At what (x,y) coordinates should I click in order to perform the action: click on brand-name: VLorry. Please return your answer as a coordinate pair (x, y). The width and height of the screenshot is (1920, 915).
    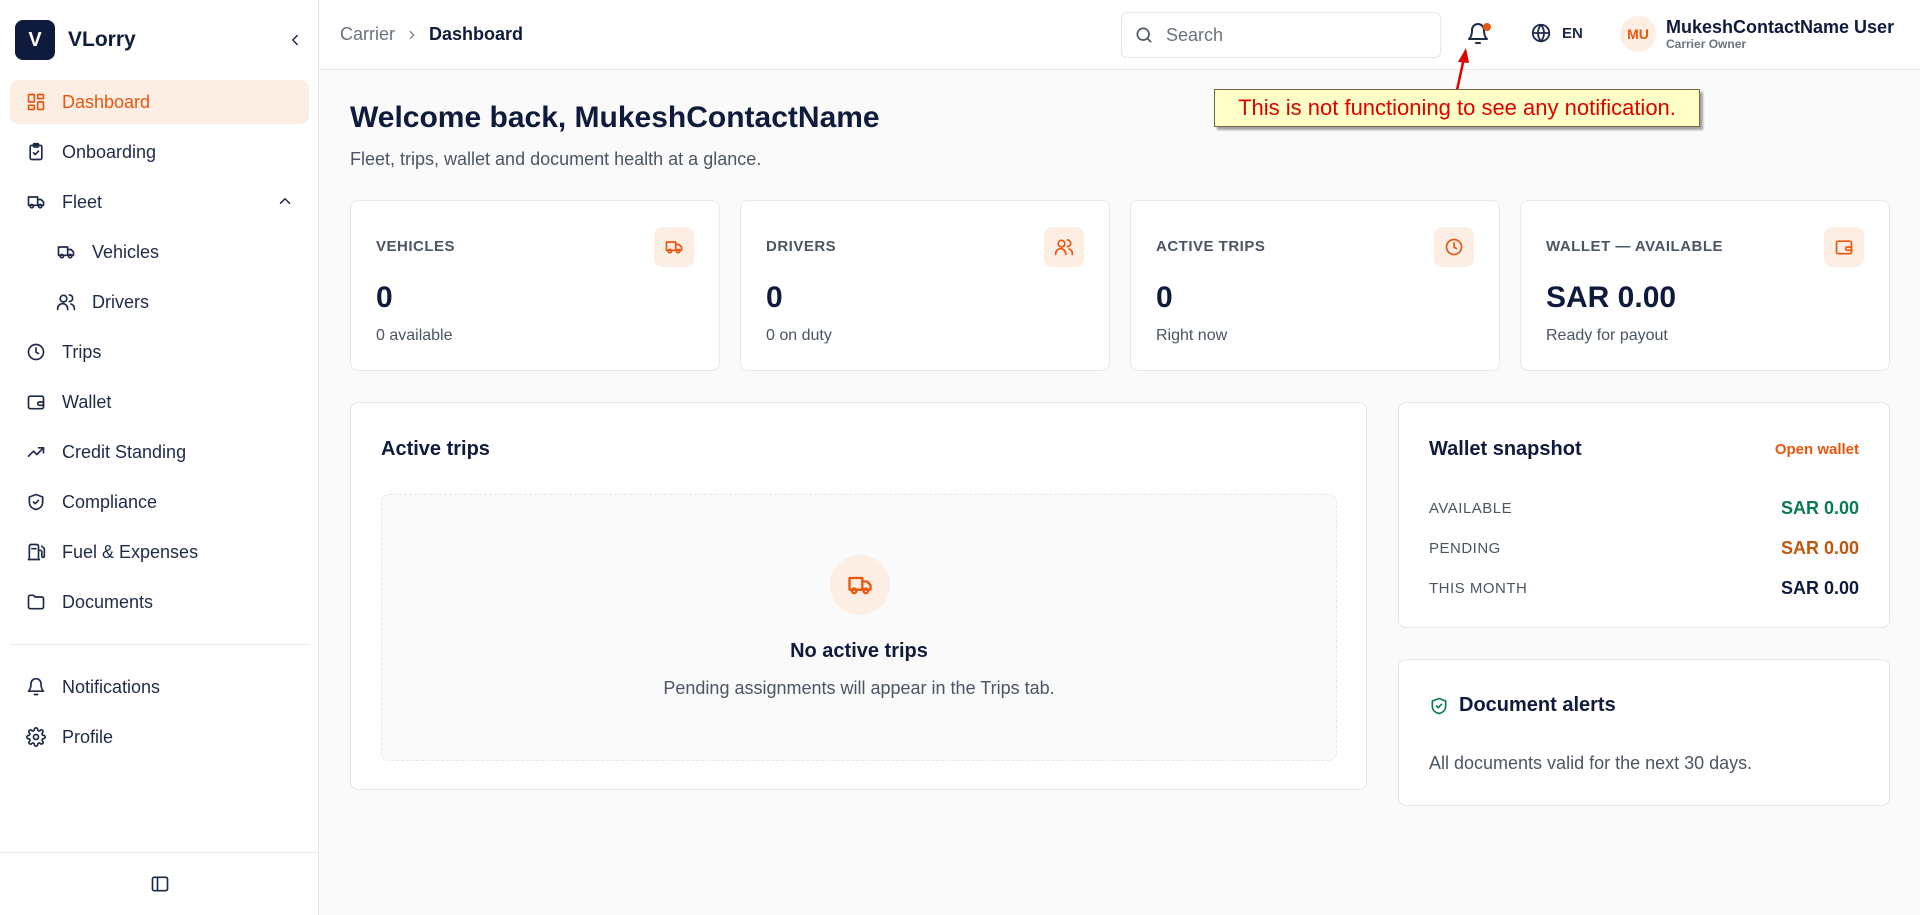
    Looking at the image, I should click on (102, 39).